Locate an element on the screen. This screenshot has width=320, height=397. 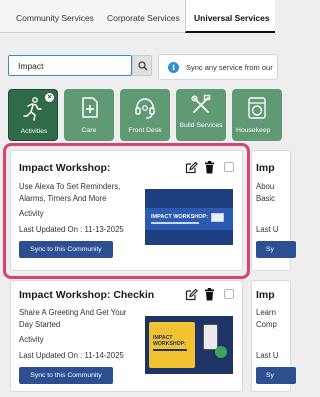
card-description-line: Abou is located at coordinates (265, 186).